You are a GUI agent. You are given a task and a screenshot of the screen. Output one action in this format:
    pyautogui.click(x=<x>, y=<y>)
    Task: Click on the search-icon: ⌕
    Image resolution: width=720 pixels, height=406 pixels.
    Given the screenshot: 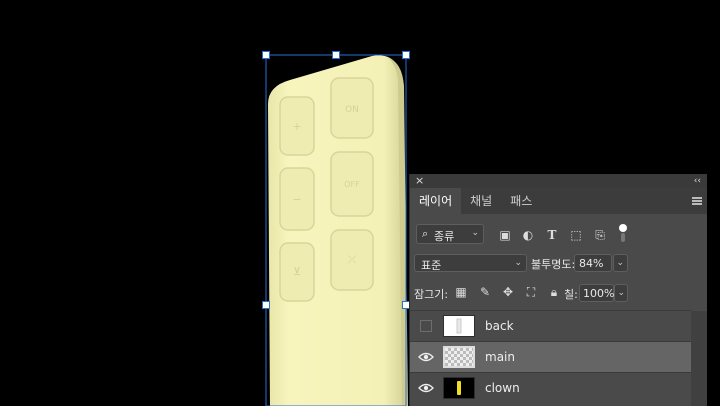 What is the action you would take?
    pyautogui.click(x=425, y=233)
    